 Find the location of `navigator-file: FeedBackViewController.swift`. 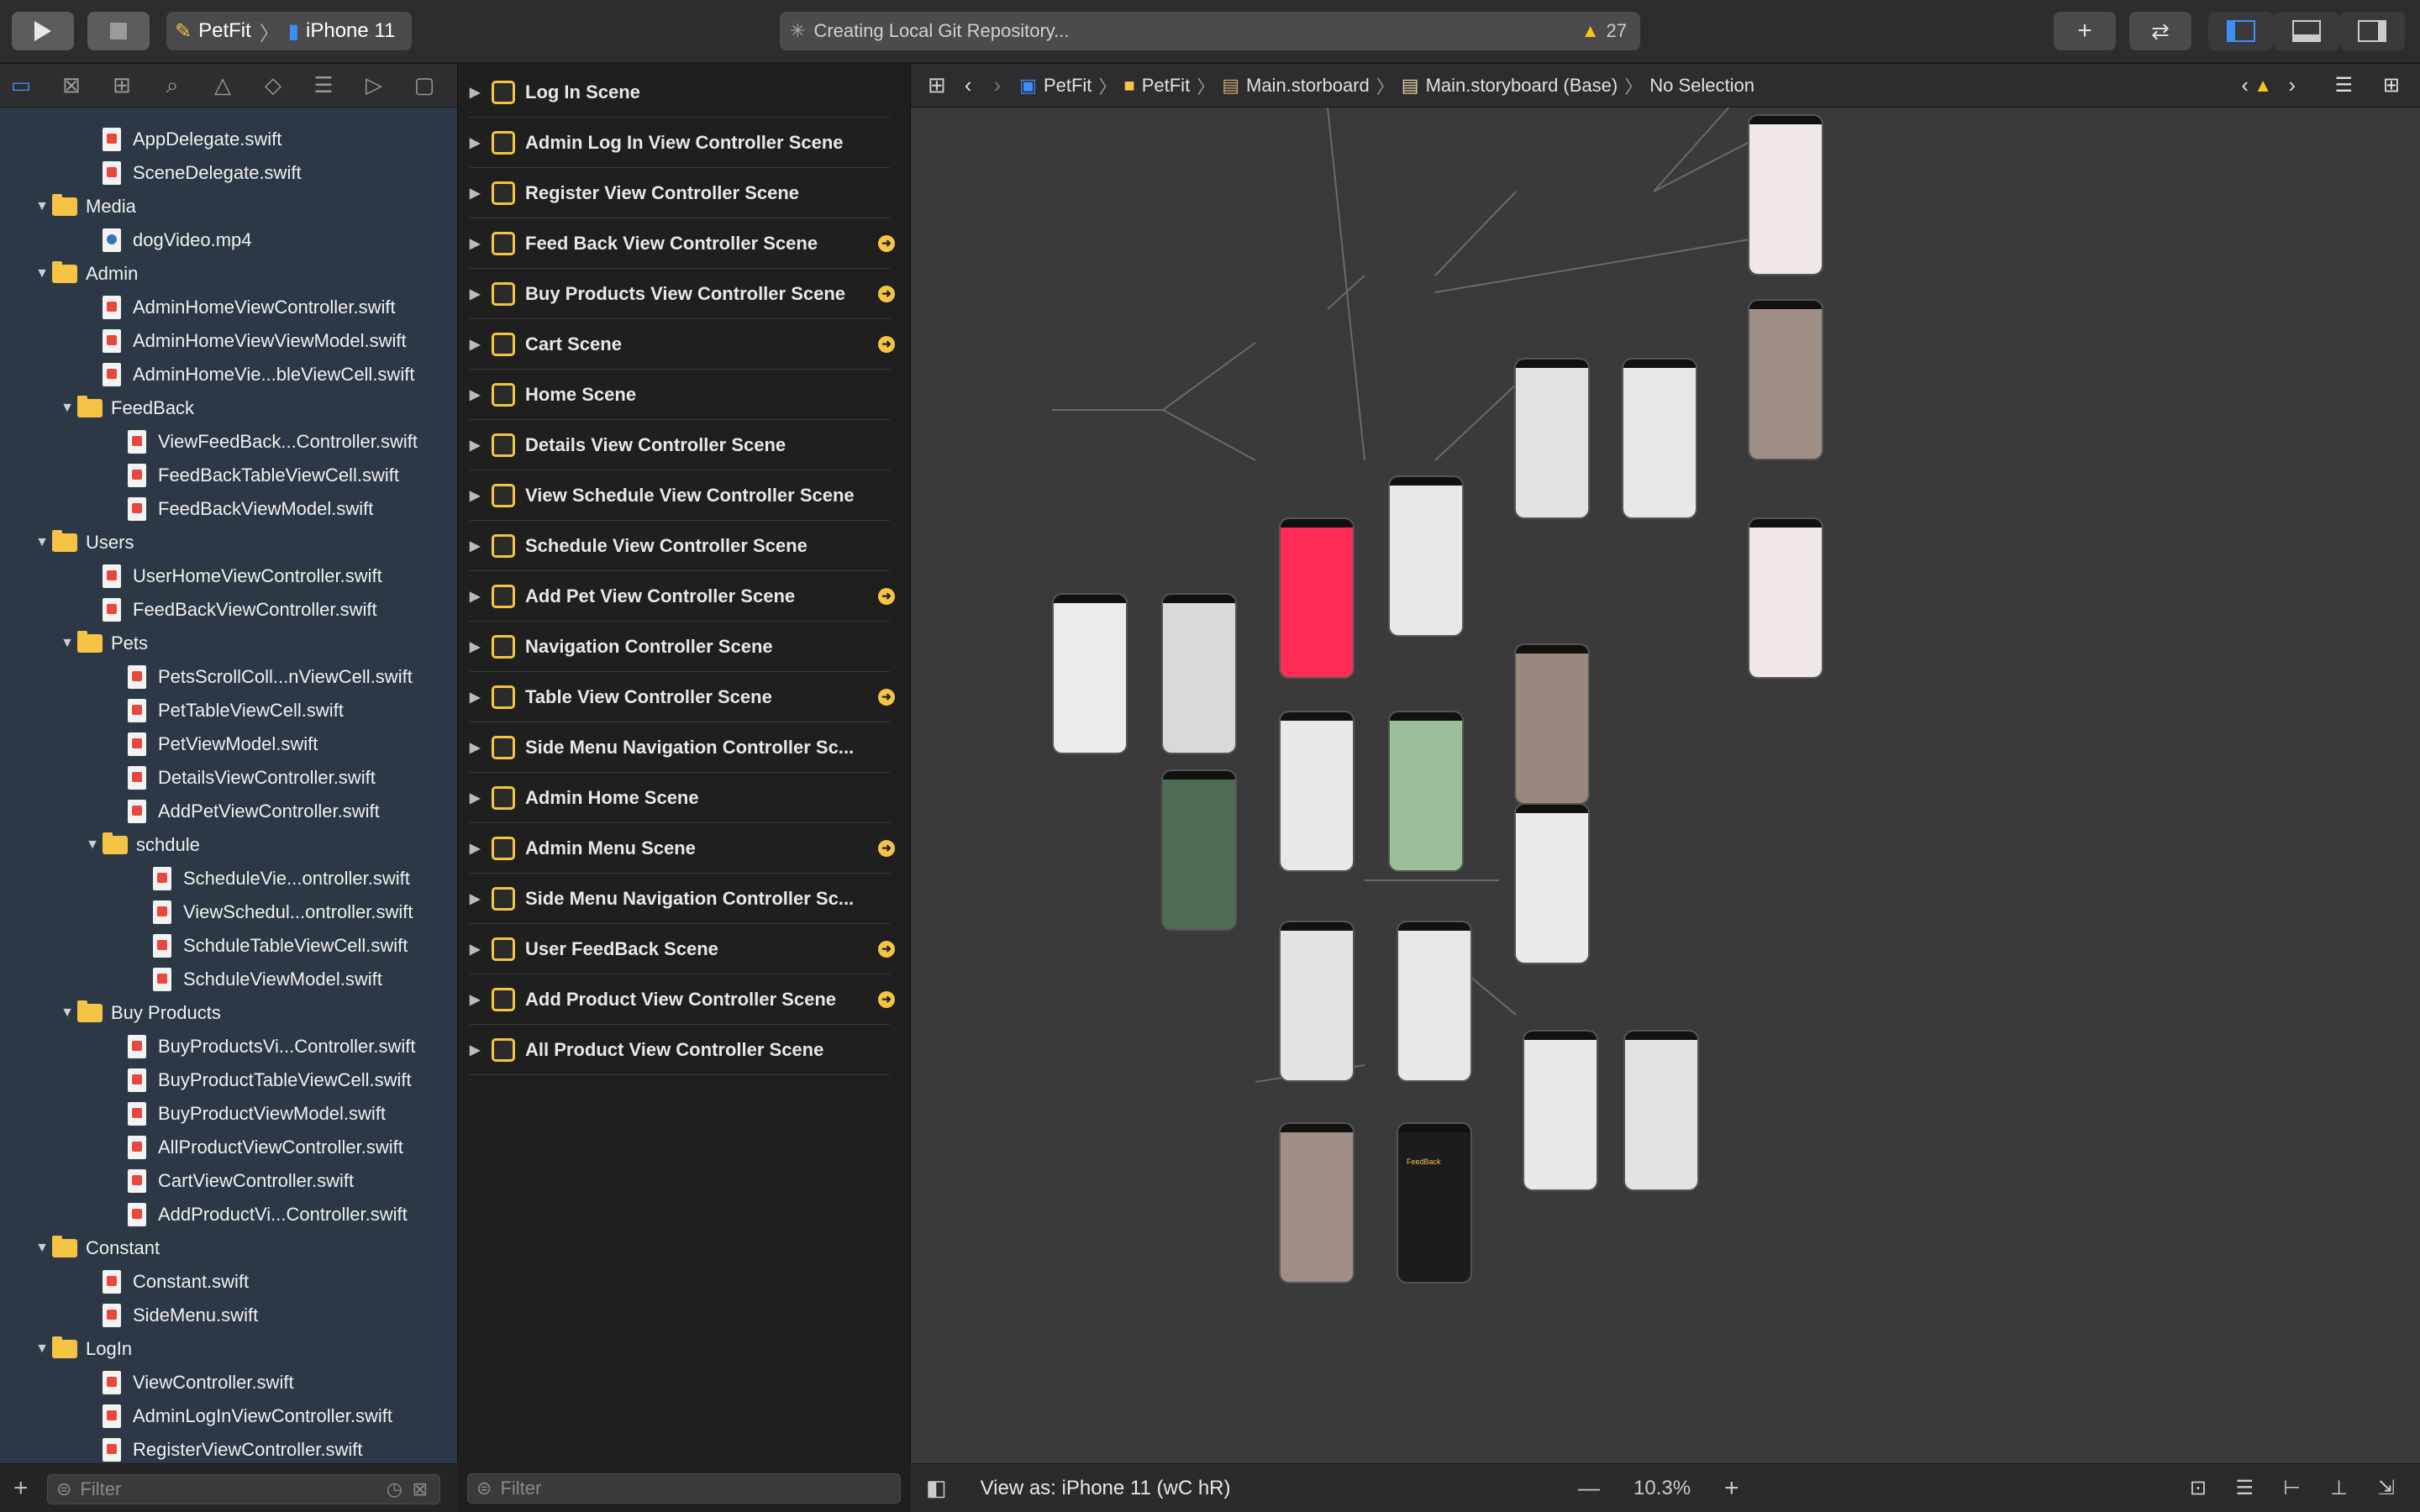

navigator-file: FeedBackViewController.swift is located at coordinates (240, 610).